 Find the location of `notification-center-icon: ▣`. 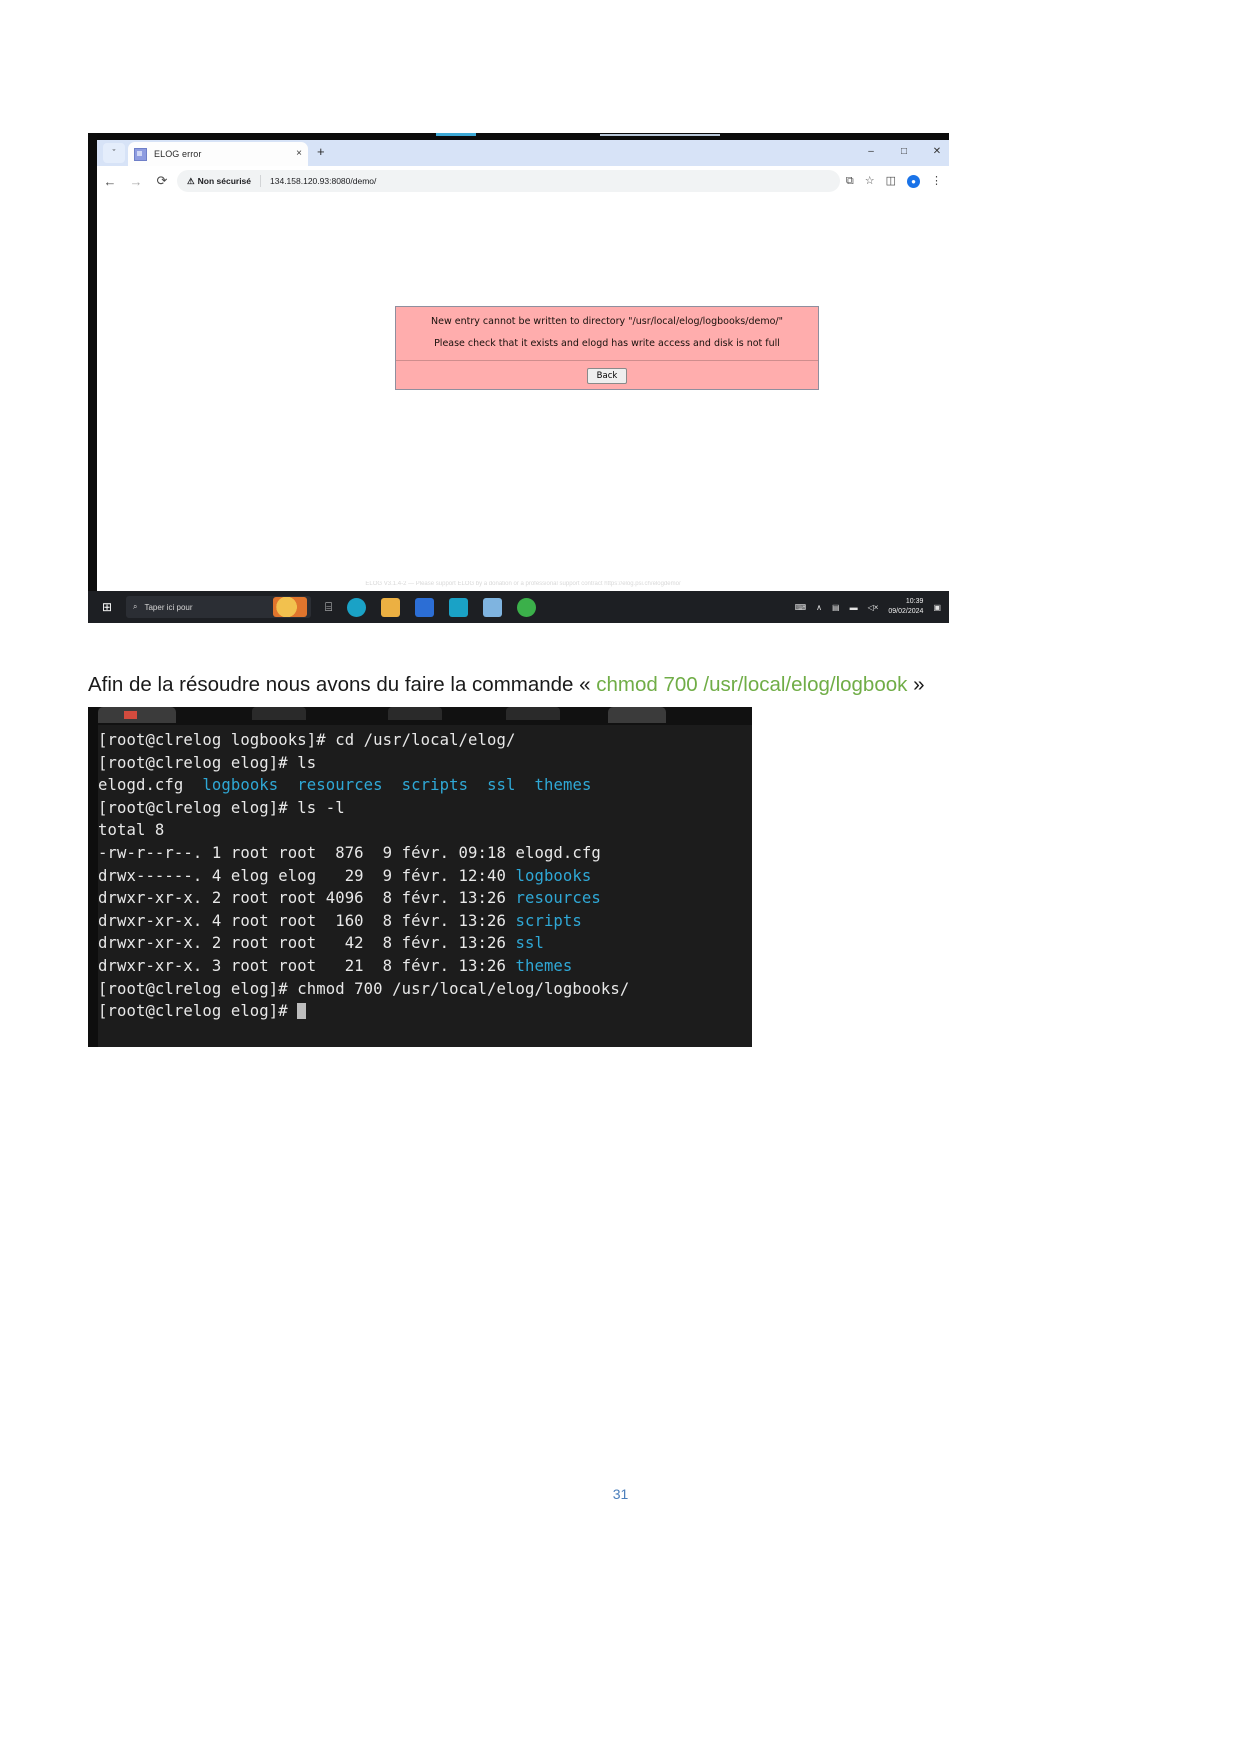

notification-center-icon: ▣ is located at coordinates (937, 607).